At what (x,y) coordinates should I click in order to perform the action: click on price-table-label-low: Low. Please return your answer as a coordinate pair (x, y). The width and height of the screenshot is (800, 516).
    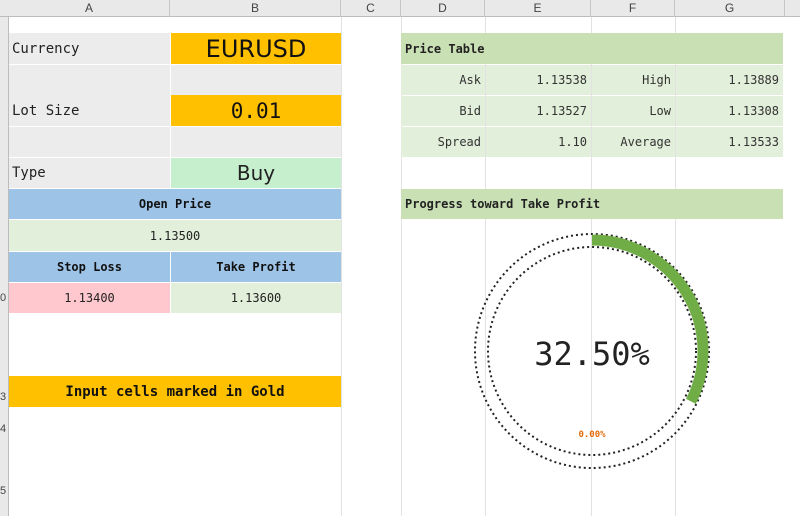
    Looking at the image, I should click on (633, 111).